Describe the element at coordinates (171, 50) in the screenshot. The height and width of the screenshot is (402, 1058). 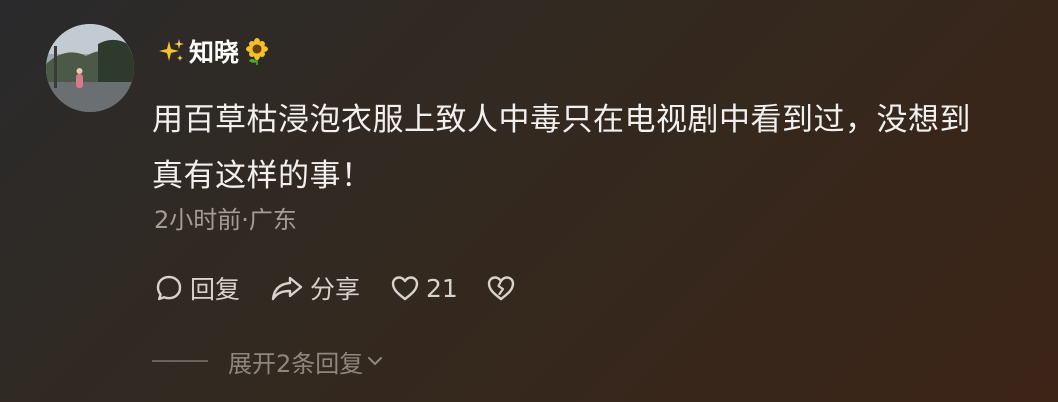
I see `sparkles-icon` at that location.